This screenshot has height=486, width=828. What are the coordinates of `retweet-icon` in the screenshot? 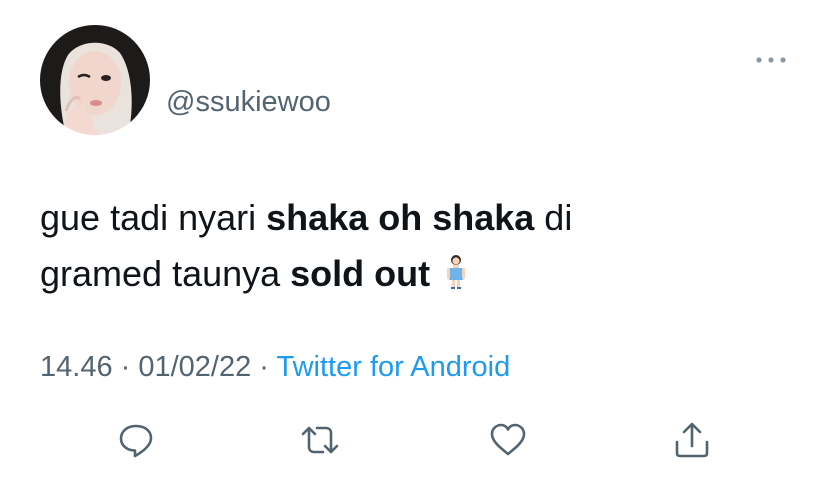 It's located at (320, 440).